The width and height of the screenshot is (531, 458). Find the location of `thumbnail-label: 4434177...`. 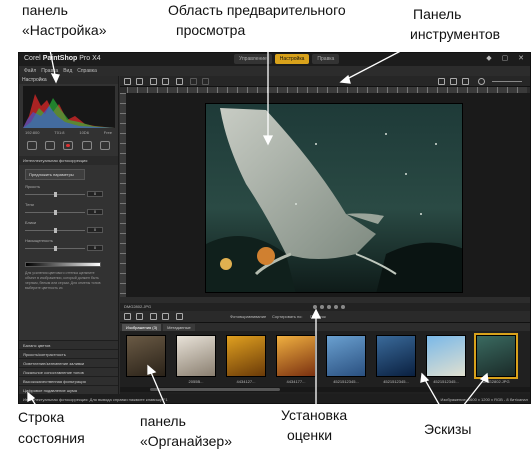

thumbnail-label: 4434177... is located at coordinates (296, 381).